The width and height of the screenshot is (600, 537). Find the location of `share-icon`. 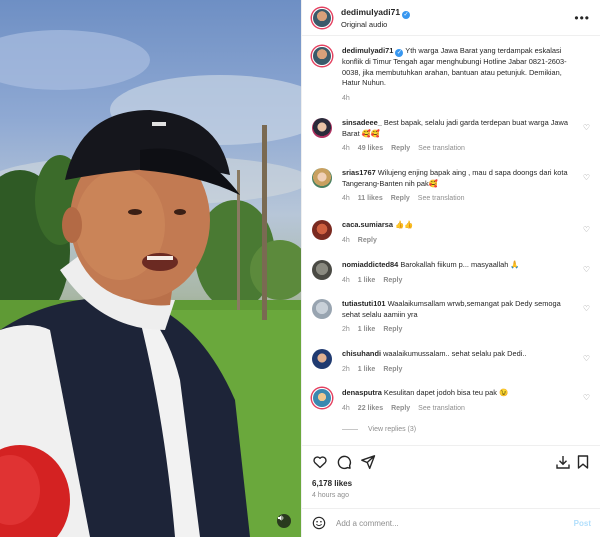

share-icon is located at coordinates (368, 462).